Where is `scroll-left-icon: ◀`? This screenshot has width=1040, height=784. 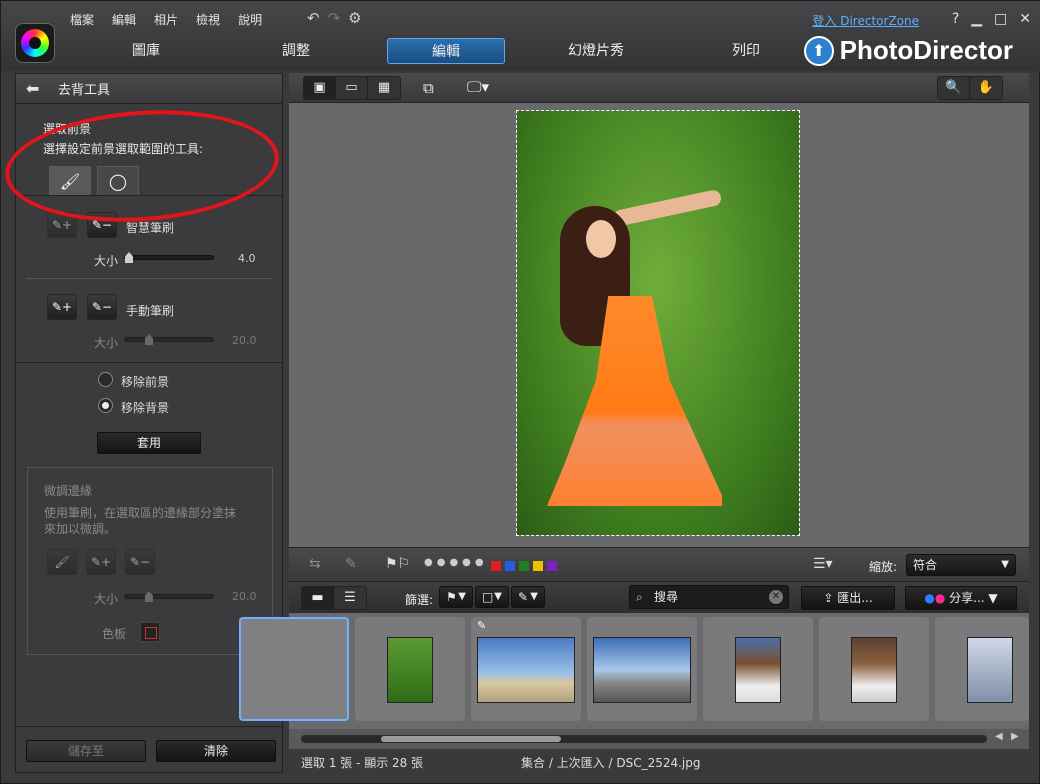 scroll-left-icon: ◀ is located at coordinates (999, 736).